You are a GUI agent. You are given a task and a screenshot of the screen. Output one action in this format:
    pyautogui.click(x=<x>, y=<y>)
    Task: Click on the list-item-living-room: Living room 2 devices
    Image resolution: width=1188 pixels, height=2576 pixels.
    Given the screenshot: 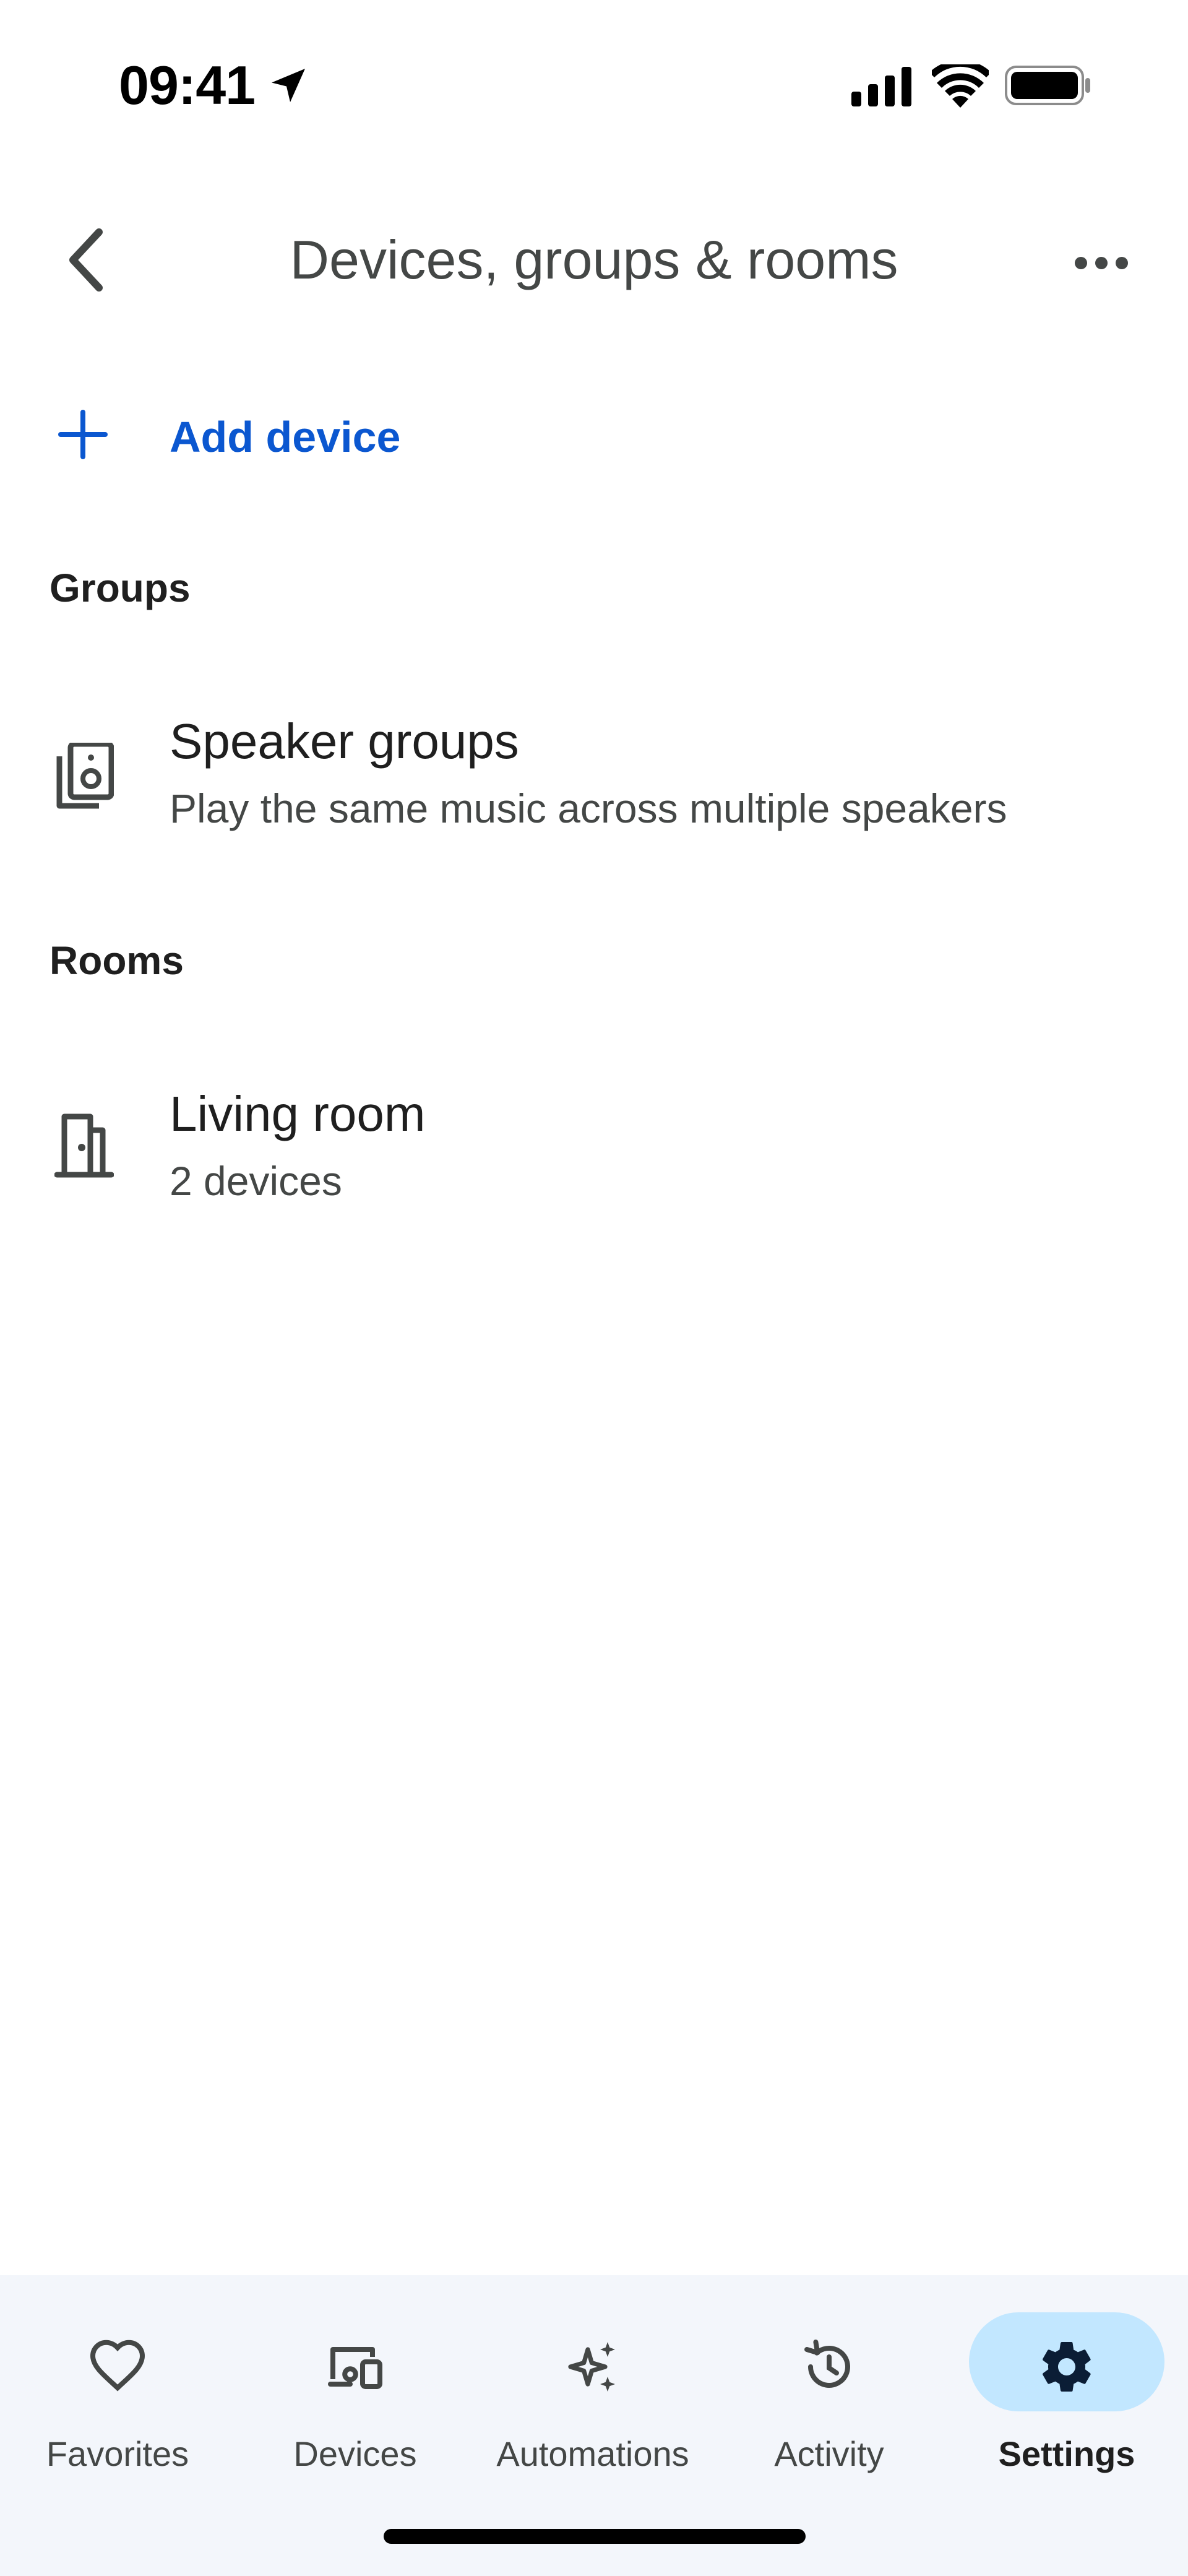 What is the action you would take?
    pyautogui.click(x=594, y=1152)
    